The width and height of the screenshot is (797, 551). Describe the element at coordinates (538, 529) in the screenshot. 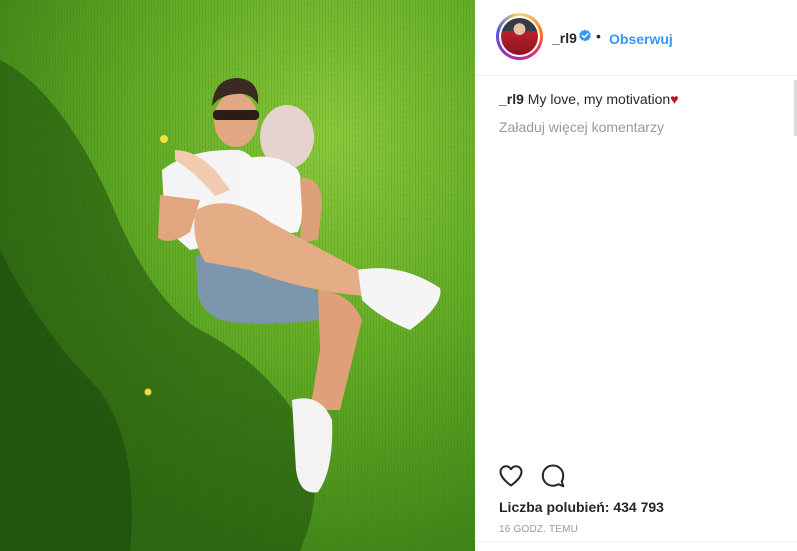

I see `post-timestamp: 16 GODZ. TEMU` at that location.